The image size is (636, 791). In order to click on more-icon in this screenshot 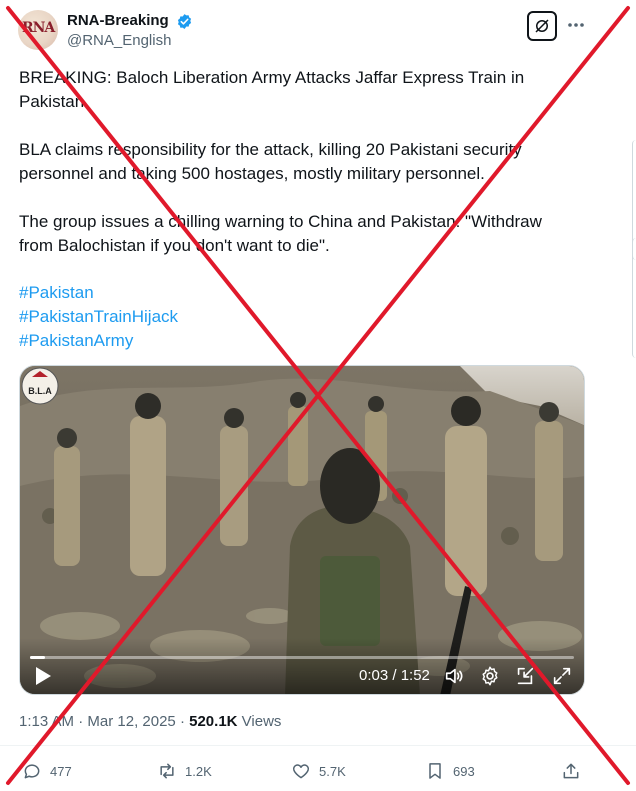, I will do `click(576, 25)`.